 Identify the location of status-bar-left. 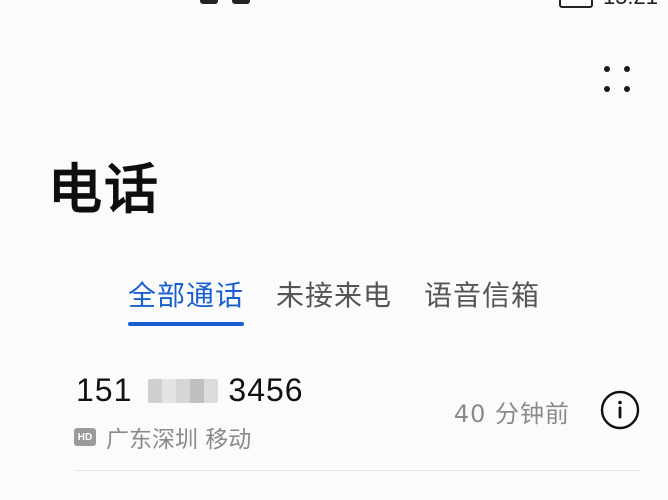
(225, 2).